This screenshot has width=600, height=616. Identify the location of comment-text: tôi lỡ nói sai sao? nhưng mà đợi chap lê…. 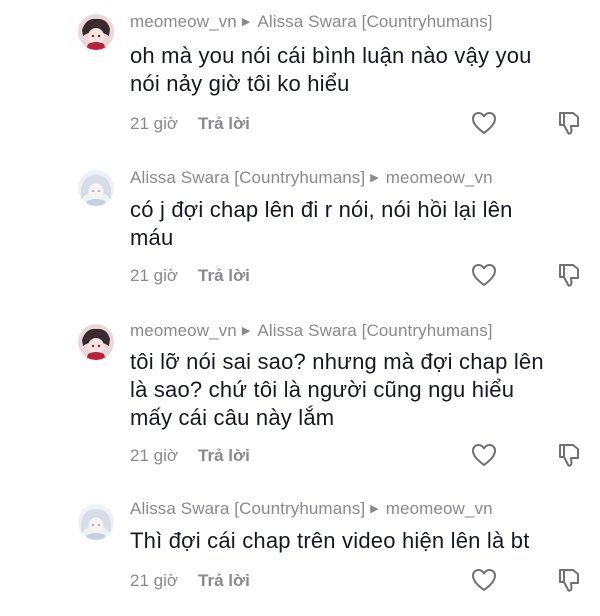
(355, 390).